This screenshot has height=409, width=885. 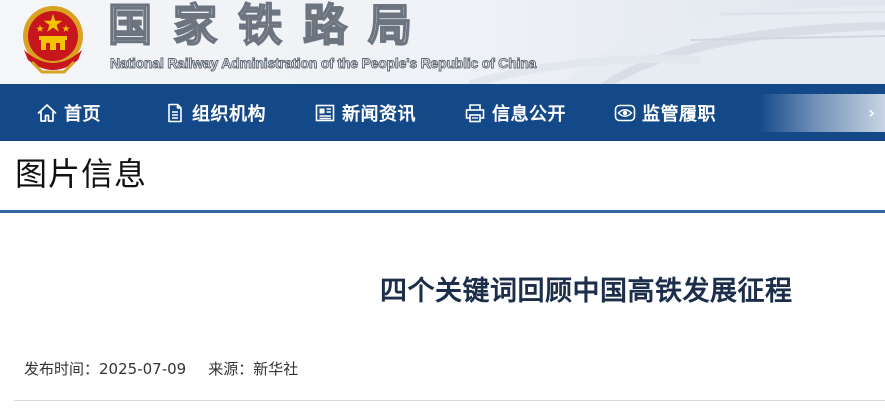 I want to click on publish-date: 2025-07-09, so click(x=143, y=369).